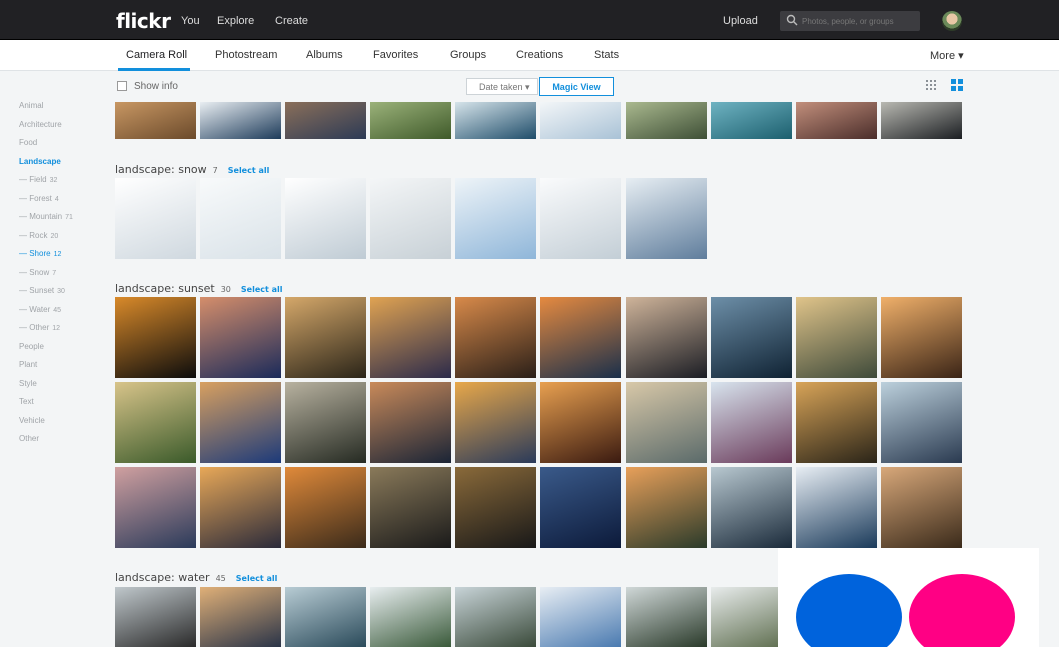 This screenshot has width=1059, height=647. What do you see at coordinates (69, 217) in the screenshot?
I see `sidebar-item-count: 71` at bounding box center [69, 217].